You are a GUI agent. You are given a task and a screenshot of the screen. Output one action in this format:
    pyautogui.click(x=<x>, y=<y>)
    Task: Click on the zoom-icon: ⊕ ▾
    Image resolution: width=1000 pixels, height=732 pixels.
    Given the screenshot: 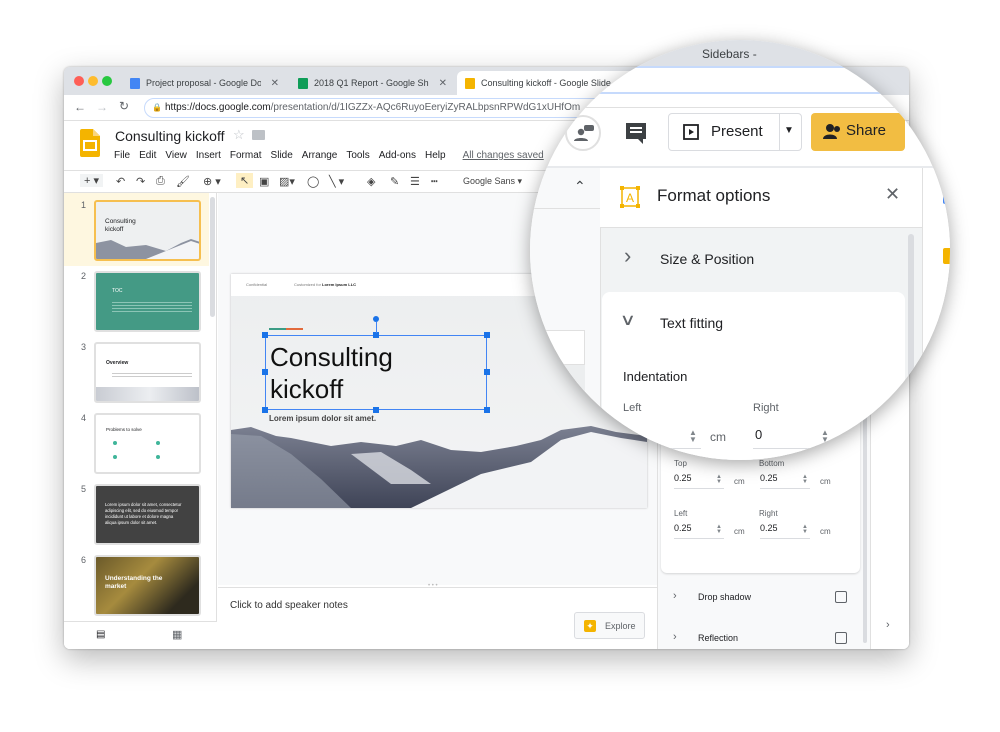 What is the action you would take?
    pyautogui.click(x=212, y=181)
    